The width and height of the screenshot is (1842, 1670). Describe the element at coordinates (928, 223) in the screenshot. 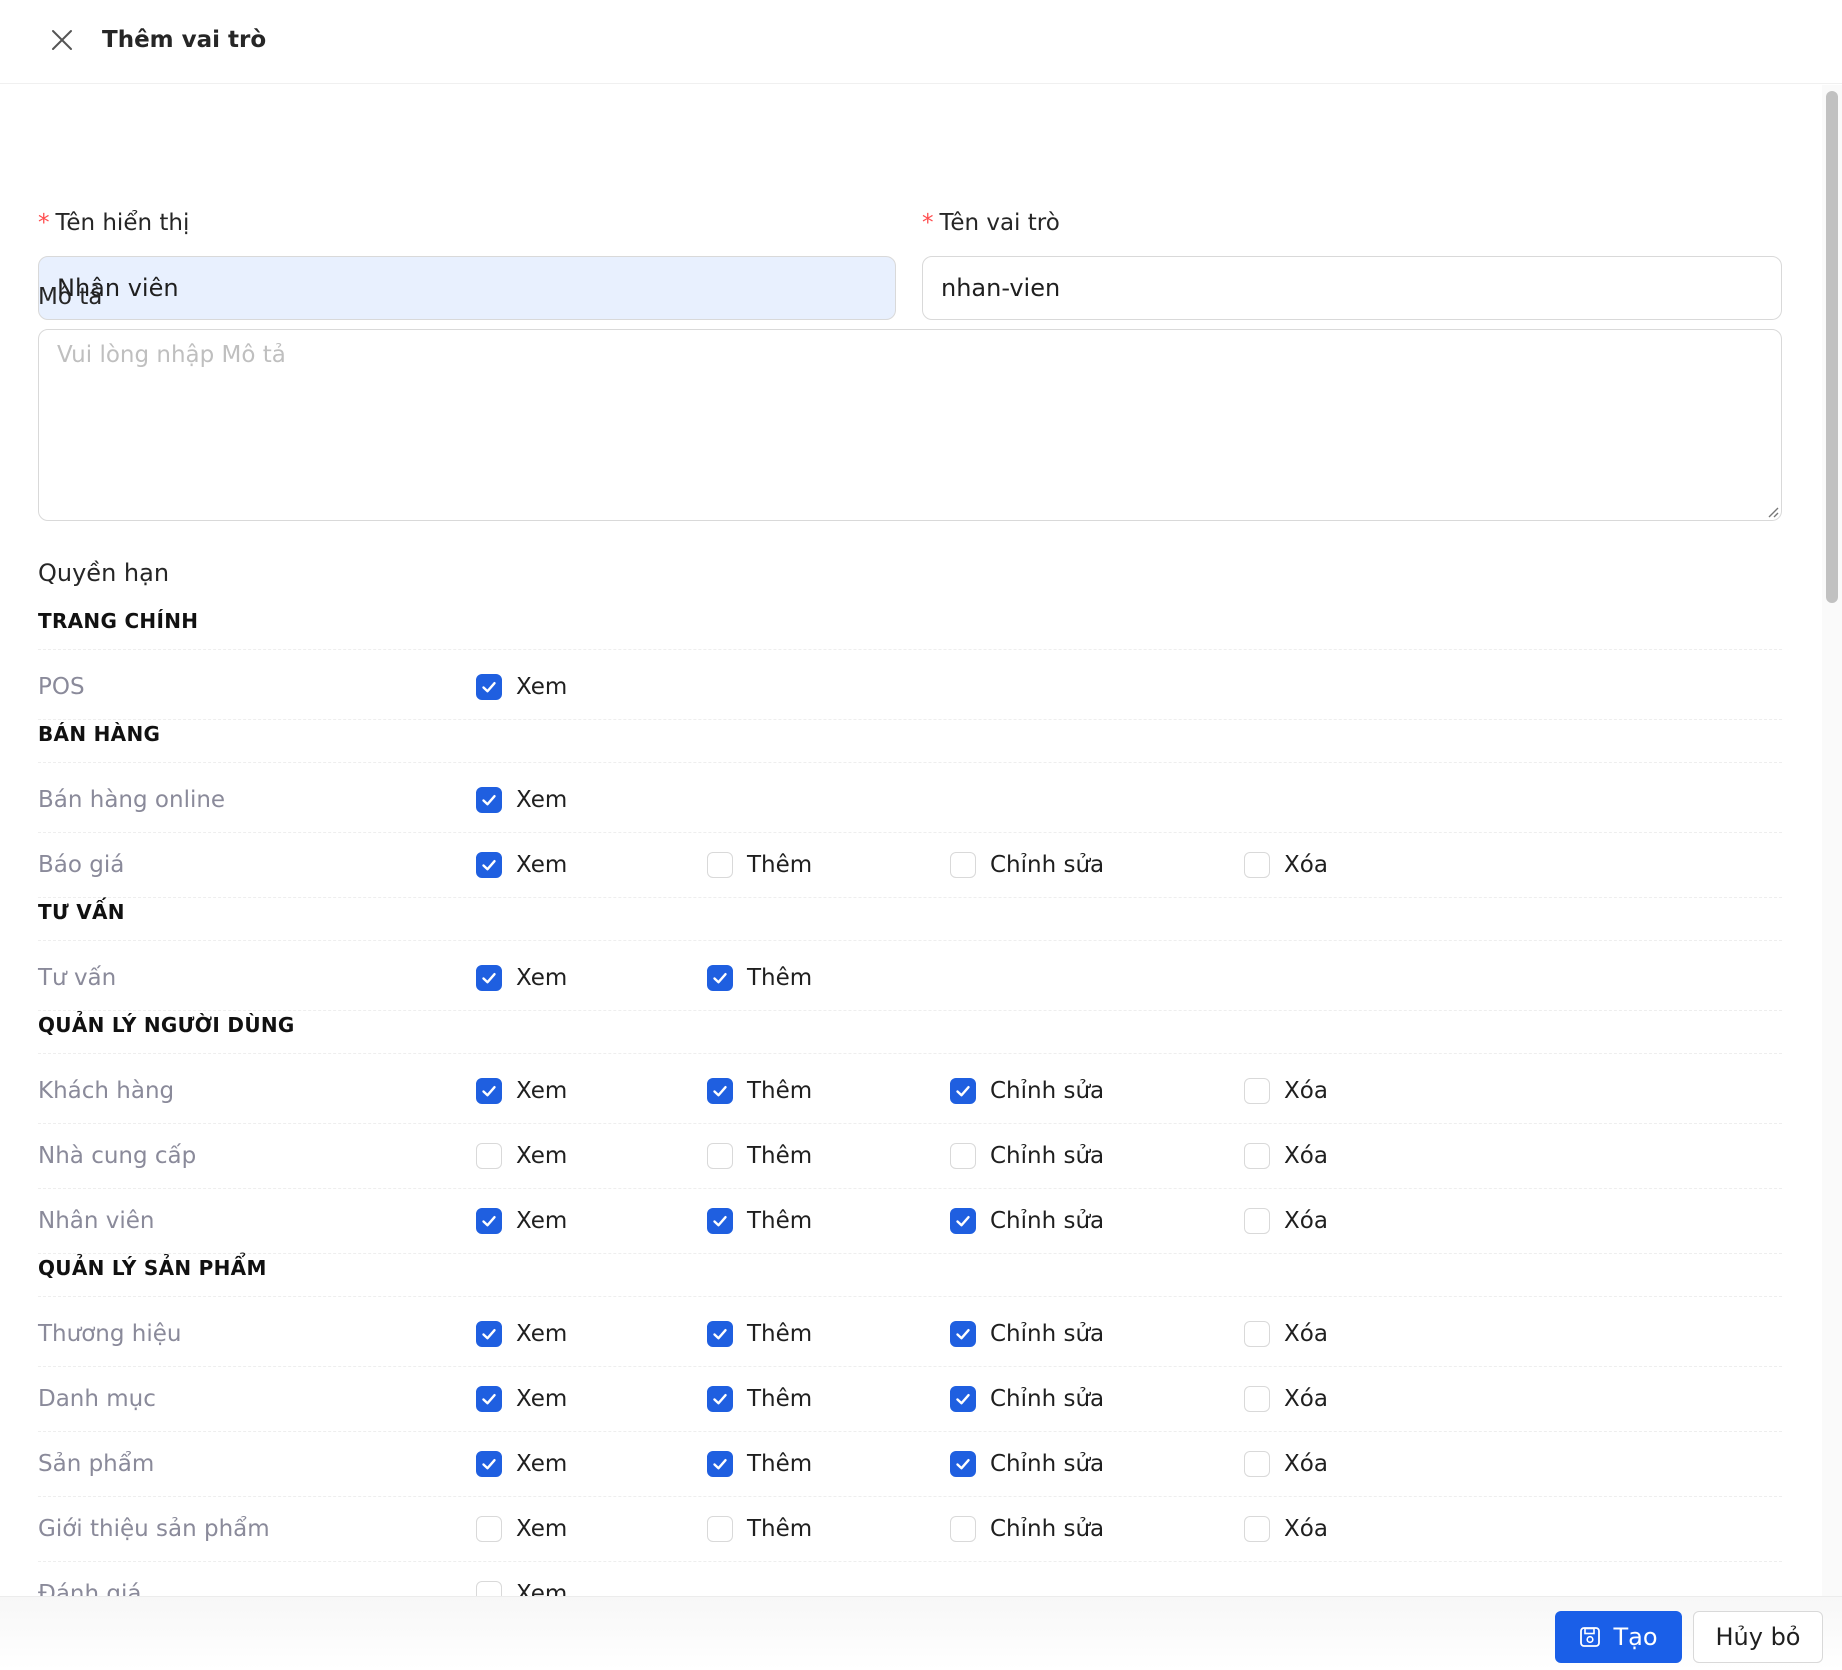

I see `required-mark: *` at that location.